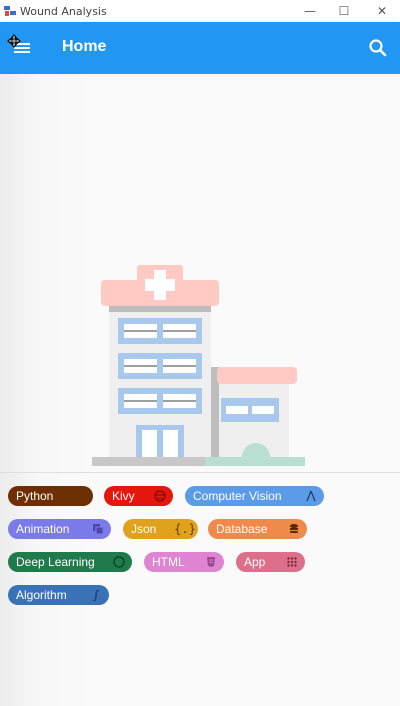  Describe the element at coordinates (200, 11) in the screenshot. I see `window-title-bar: Wound Analysis — ☐ ✕` at that location.